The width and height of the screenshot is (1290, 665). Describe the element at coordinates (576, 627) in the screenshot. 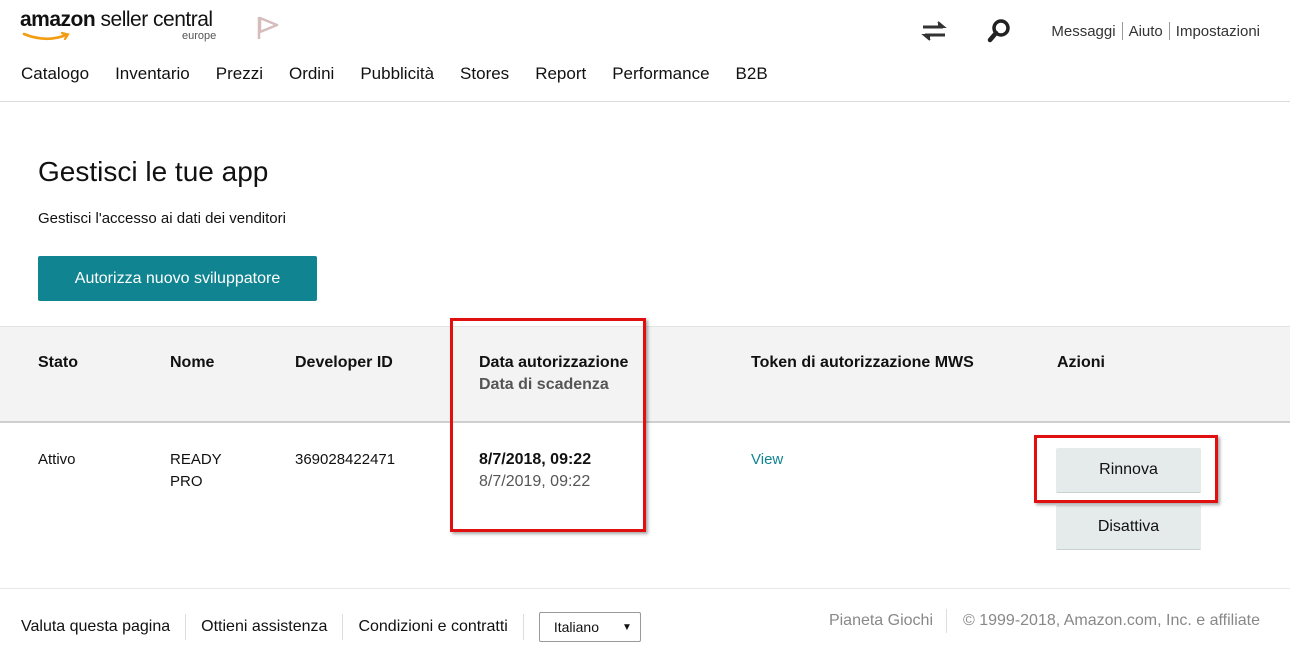

I see `language-selected: Italiano` at that location.